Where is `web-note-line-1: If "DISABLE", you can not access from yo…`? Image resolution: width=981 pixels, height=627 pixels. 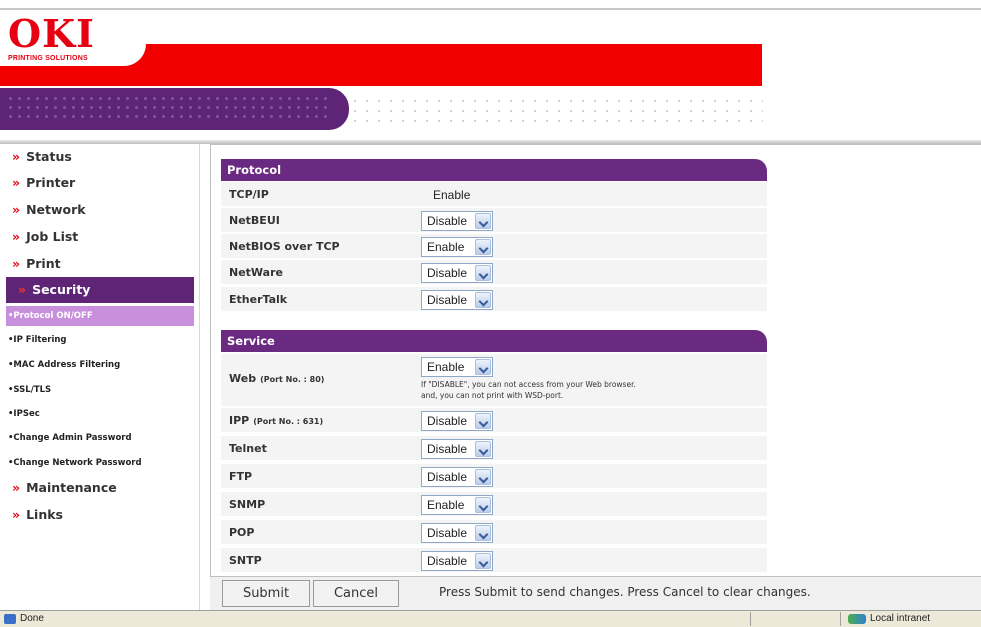
web-note-line-1: If "DISABLE", you can not access from yo… is located at coordinates (528, 384).